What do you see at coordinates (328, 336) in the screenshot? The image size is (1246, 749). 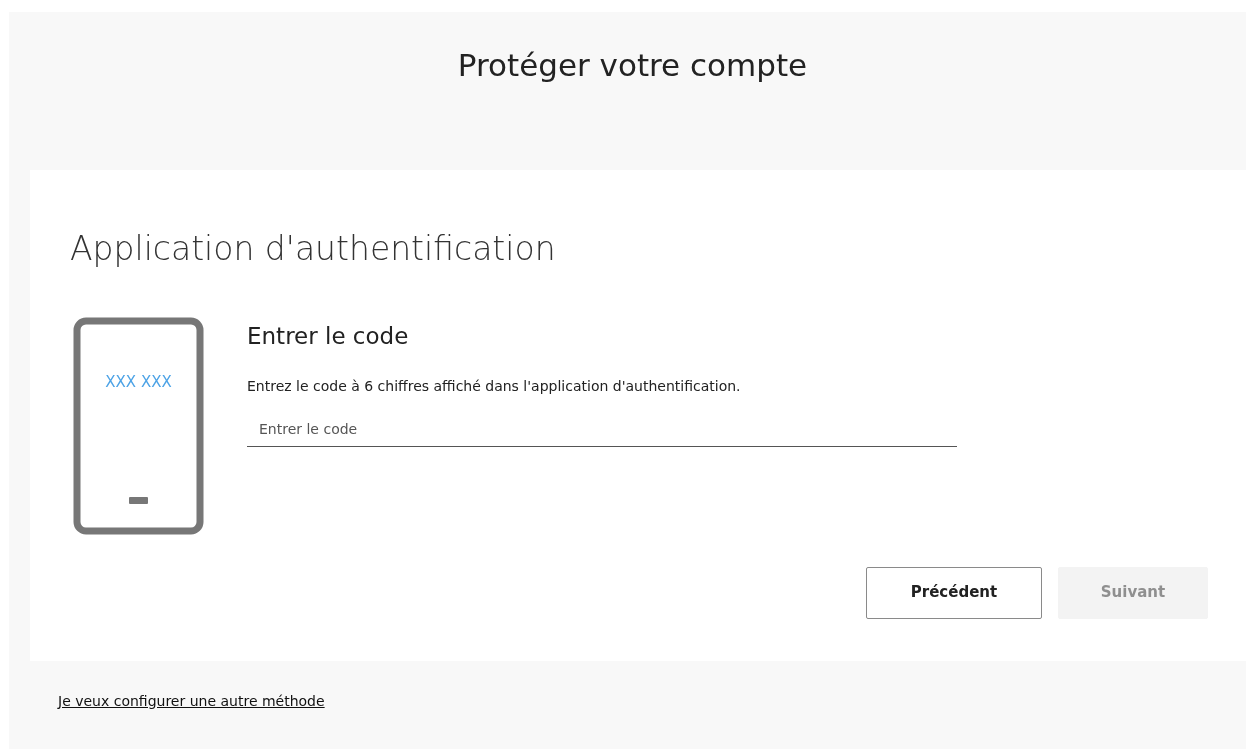 I see `section-heading: Entrer le code` at bounding box center [328, 336].